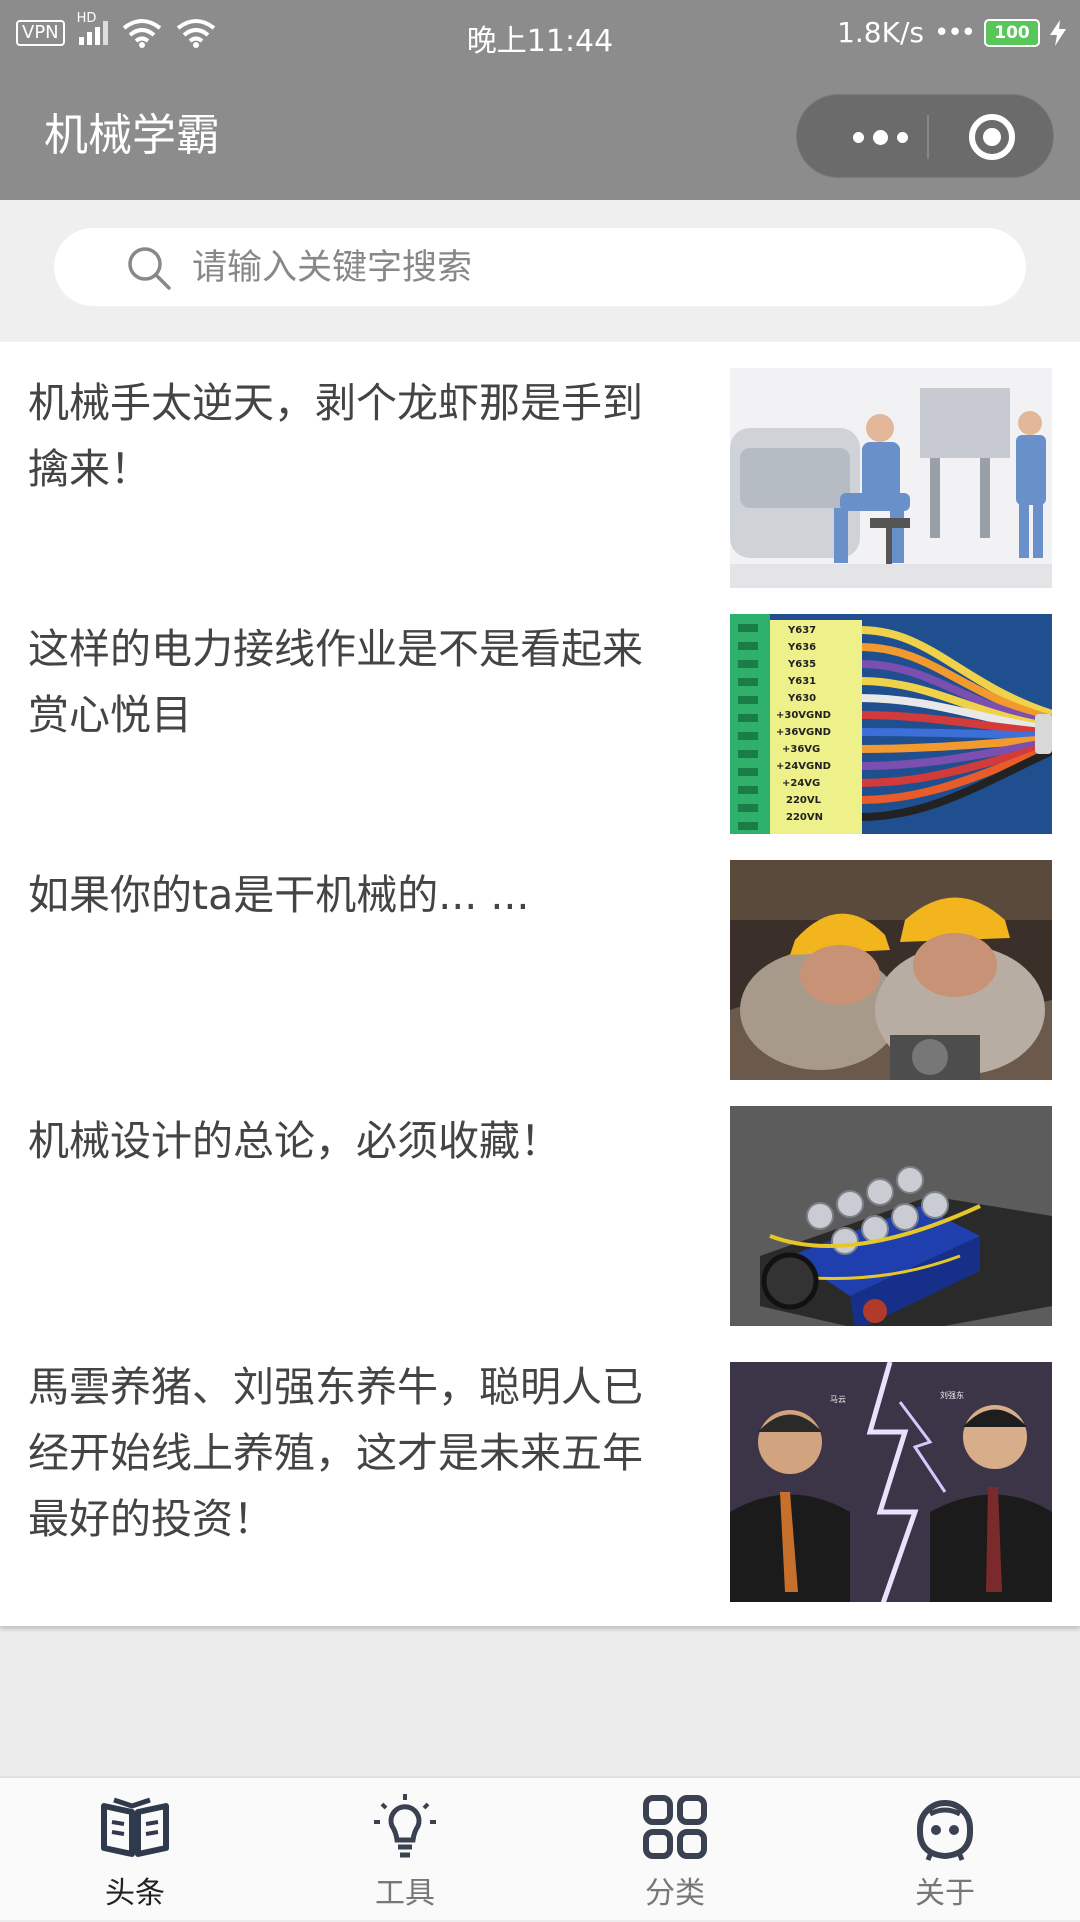  What do you see at coordinates (801, 783) in the screenshot?
I see `wire-label: +24VG` at bounding box center [801, 783].